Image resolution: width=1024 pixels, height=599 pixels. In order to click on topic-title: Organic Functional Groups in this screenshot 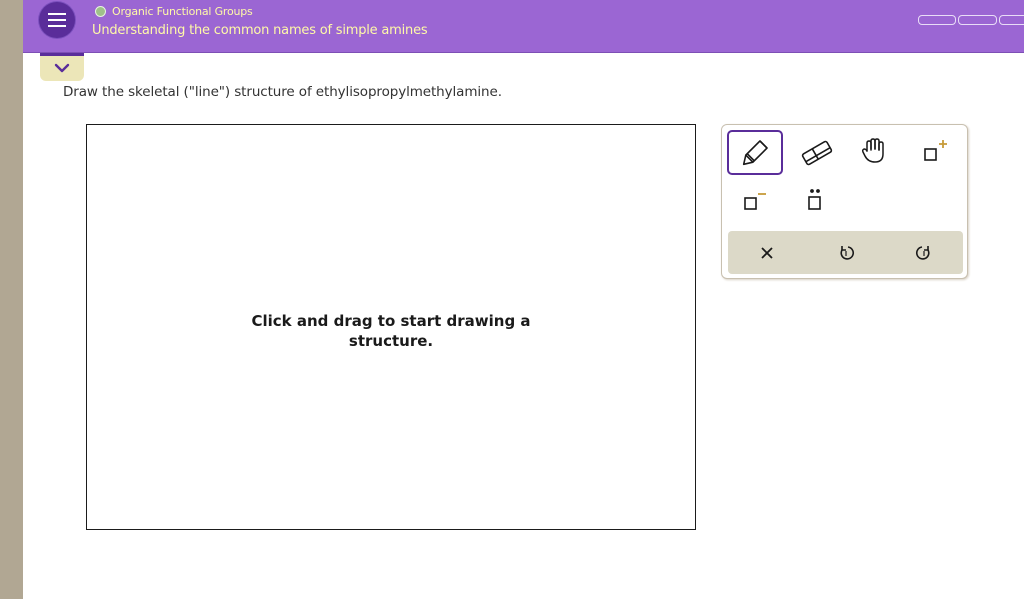, I will do `click(182, 11)`.